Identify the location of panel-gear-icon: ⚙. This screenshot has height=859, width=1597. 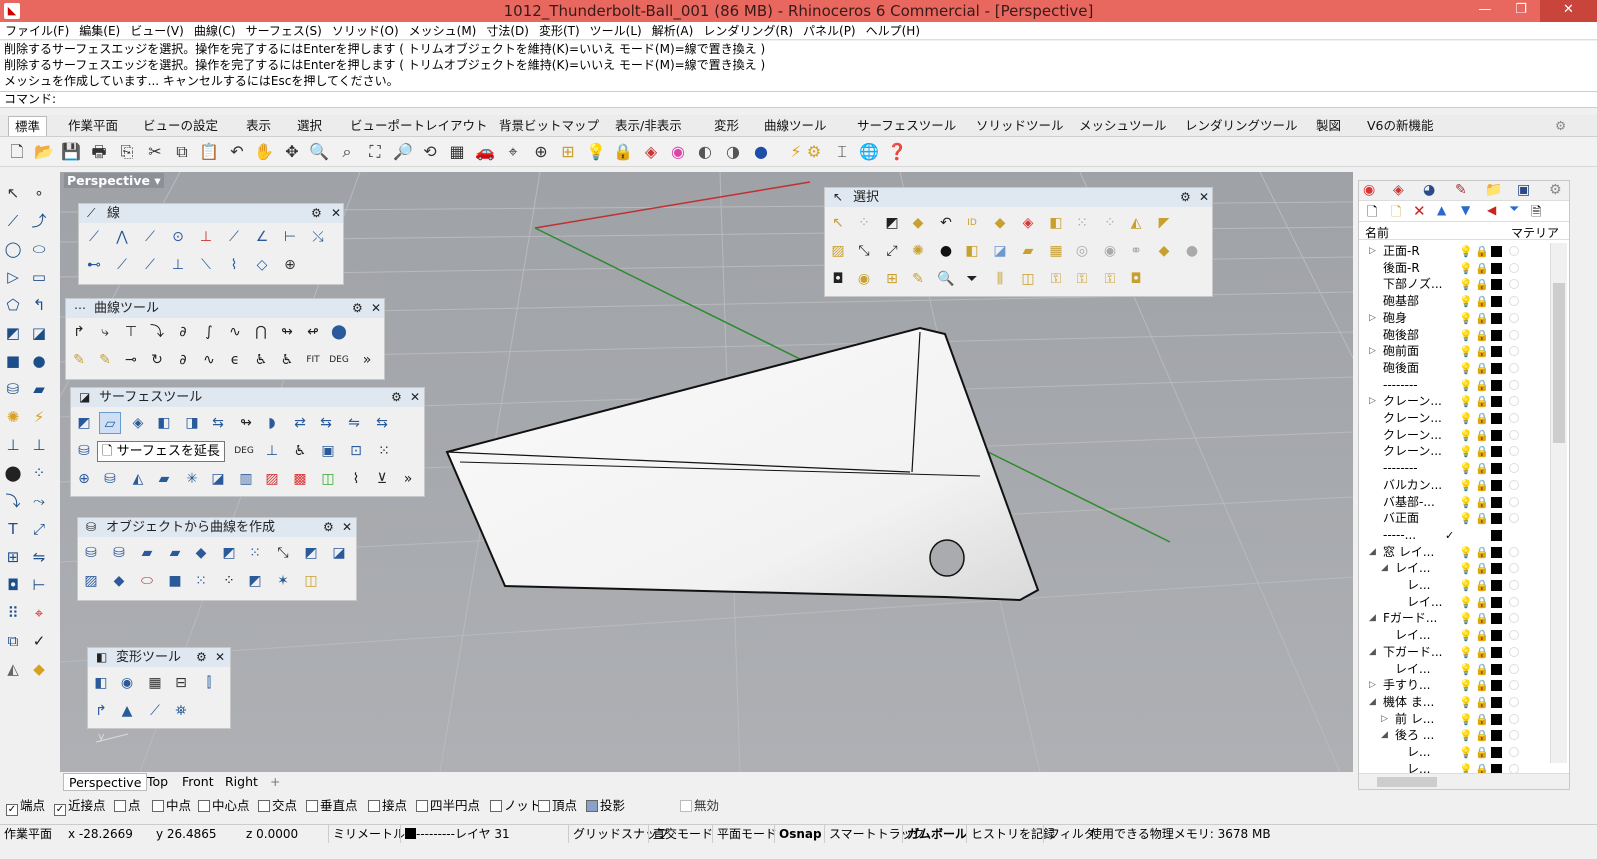
(316, 213).